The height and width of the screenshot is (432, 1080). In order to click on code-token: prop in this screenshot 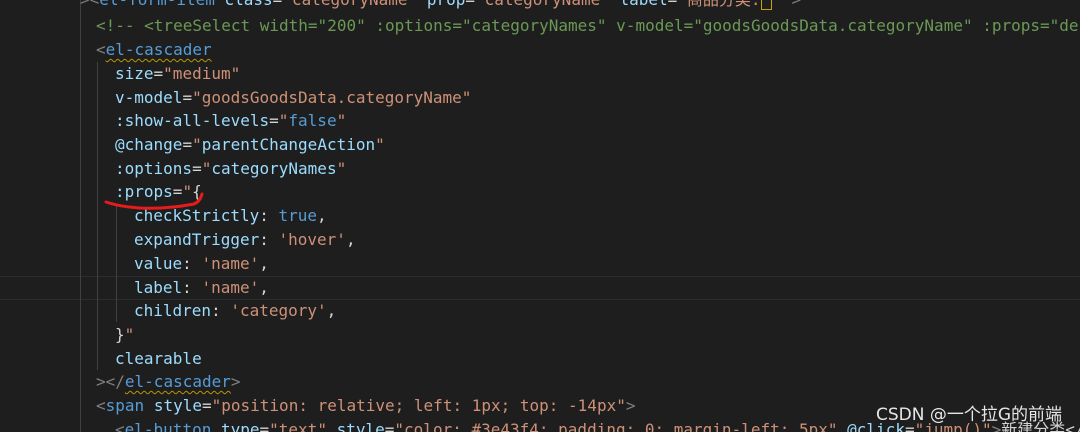, I will do `click(446, 4)`.